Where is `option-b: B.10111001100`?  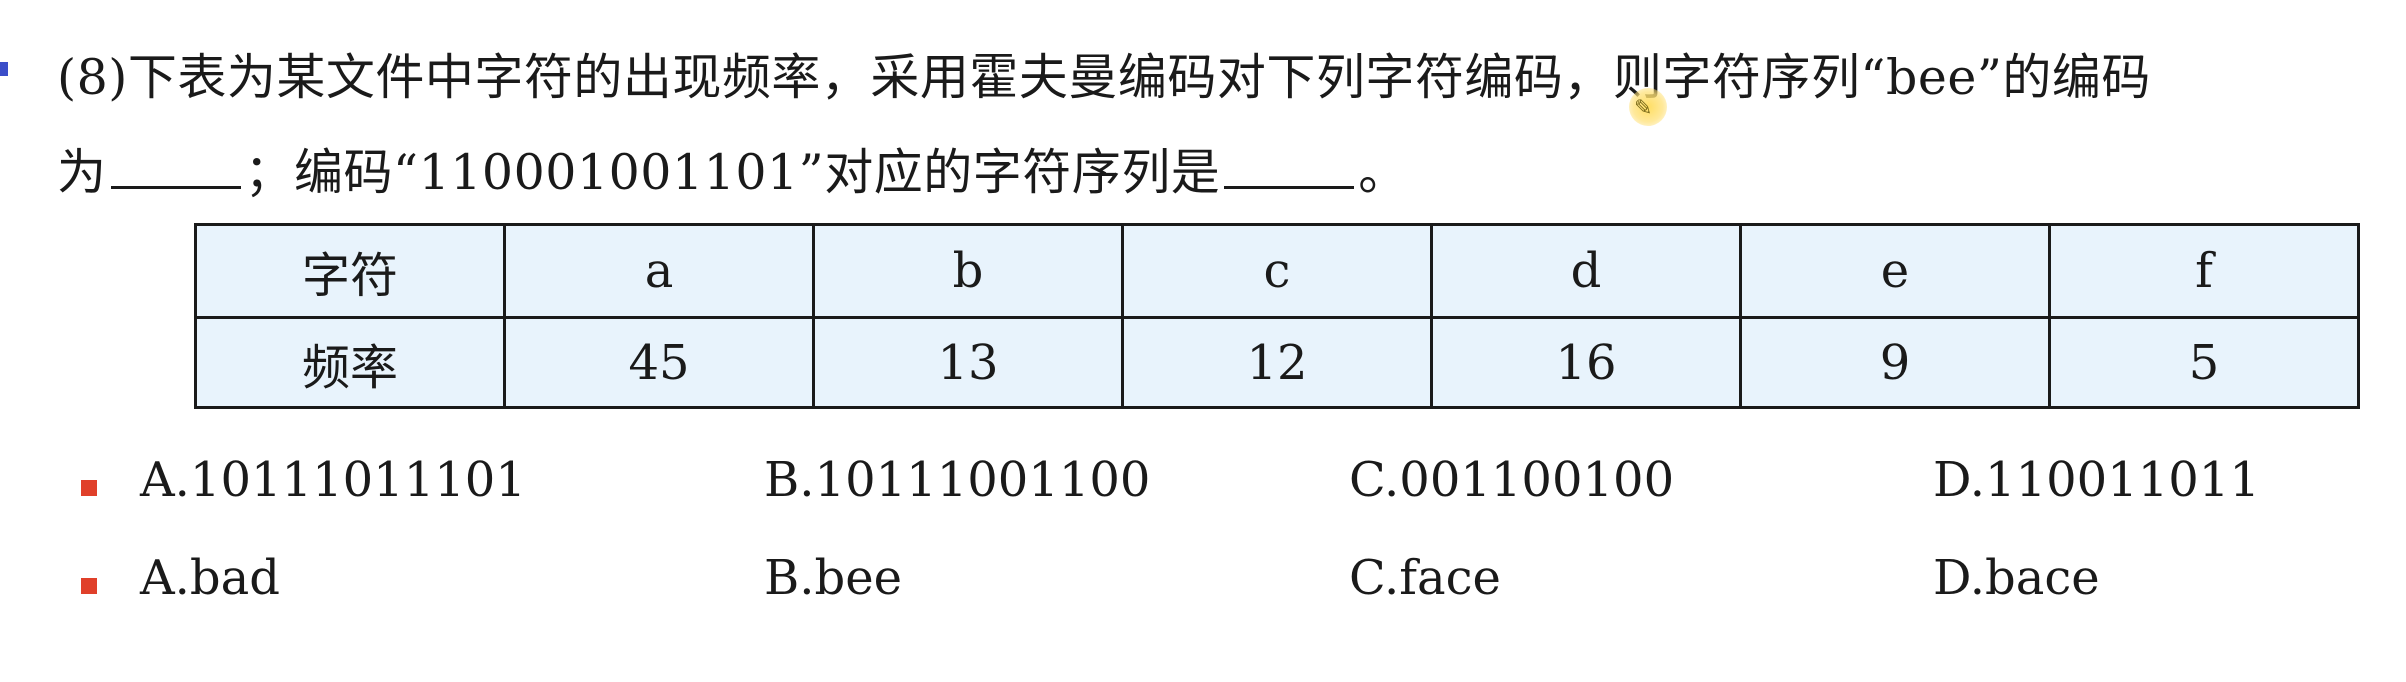
option-b: B.10111001100 is located at coordinates (957, 480).